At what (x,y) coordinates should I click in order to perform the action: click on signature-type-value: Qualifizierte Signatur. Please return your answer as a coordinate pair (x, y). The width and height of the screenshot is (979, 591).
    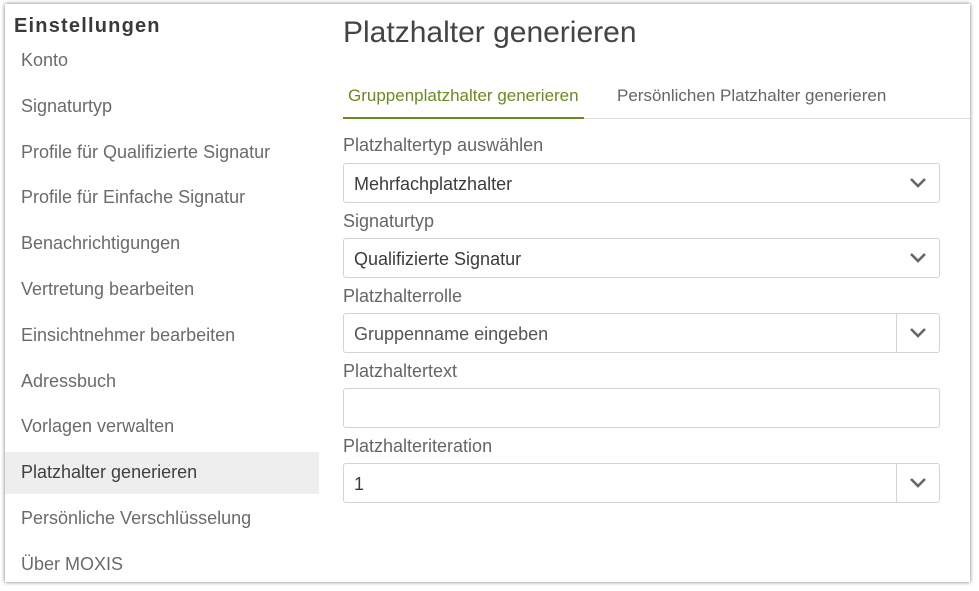
    Looking at the image, I should click on (438, 259).